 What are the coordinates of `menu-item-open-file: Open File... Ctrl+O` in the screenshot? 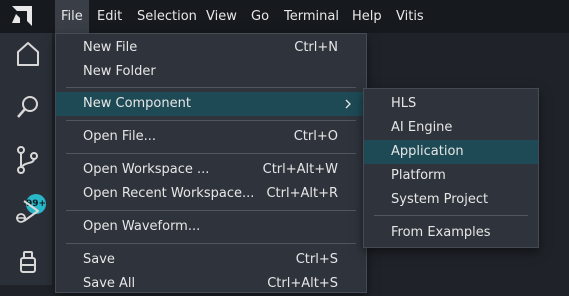 It's located at (211, 137).